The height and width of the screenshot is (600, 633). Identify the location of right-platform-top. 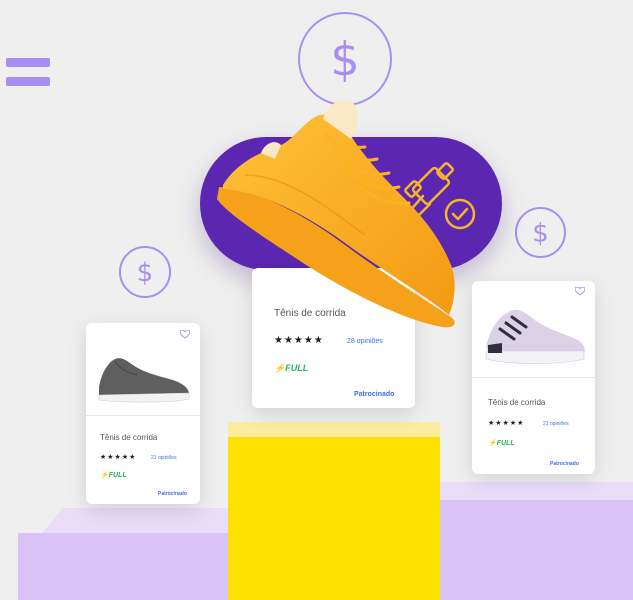
(536, 492).